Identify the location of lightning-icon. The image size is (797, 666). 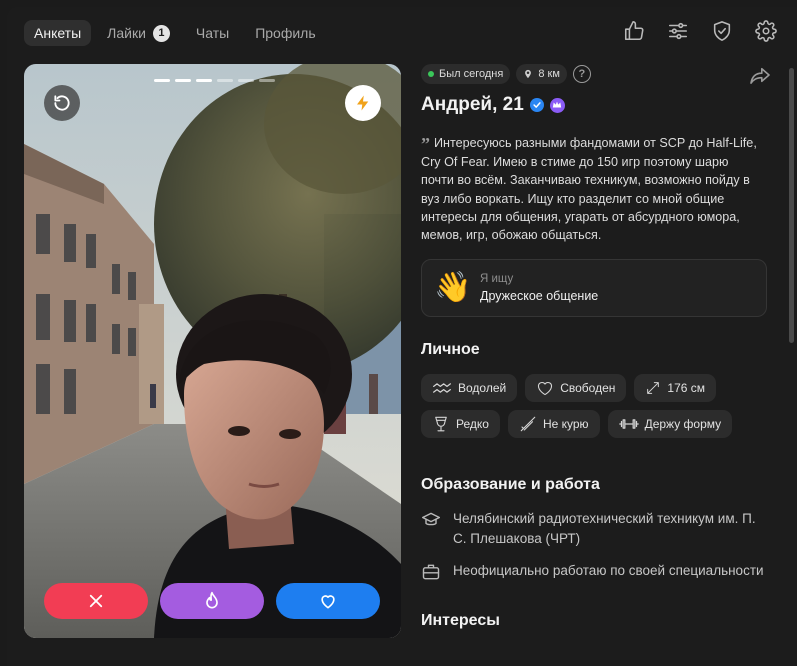
(363, 103).